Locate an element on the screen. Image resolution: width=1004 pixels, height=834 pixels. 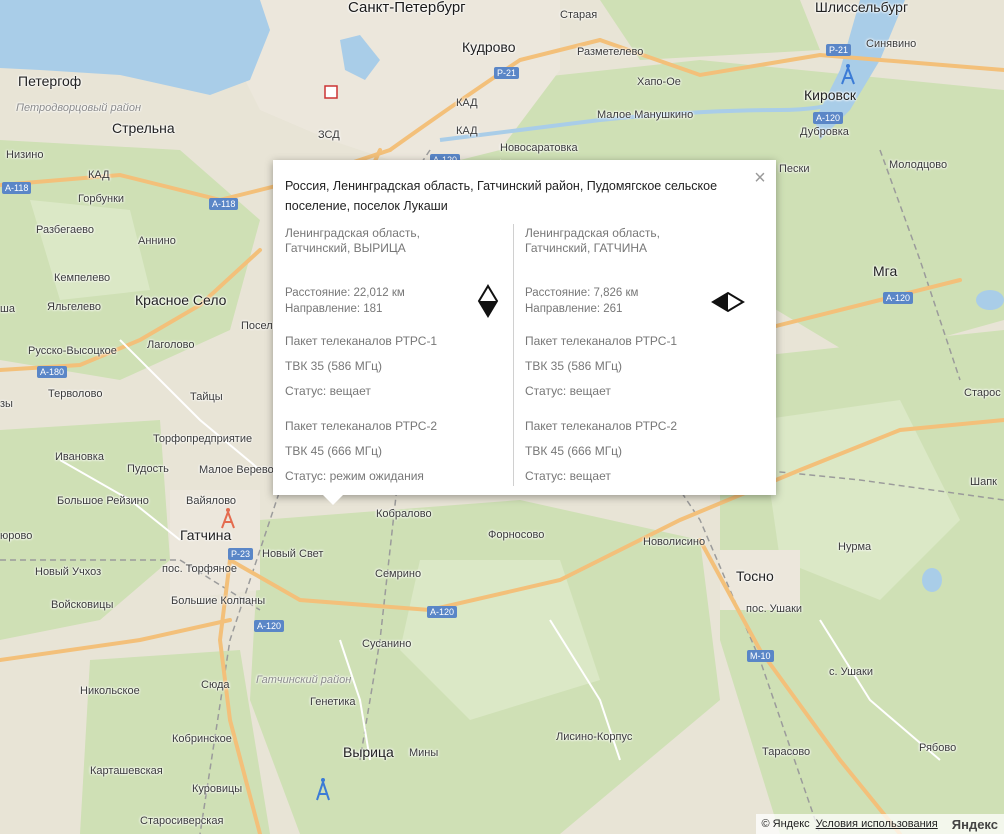
direction-arrow-icon is located at coordinates (488, 301).